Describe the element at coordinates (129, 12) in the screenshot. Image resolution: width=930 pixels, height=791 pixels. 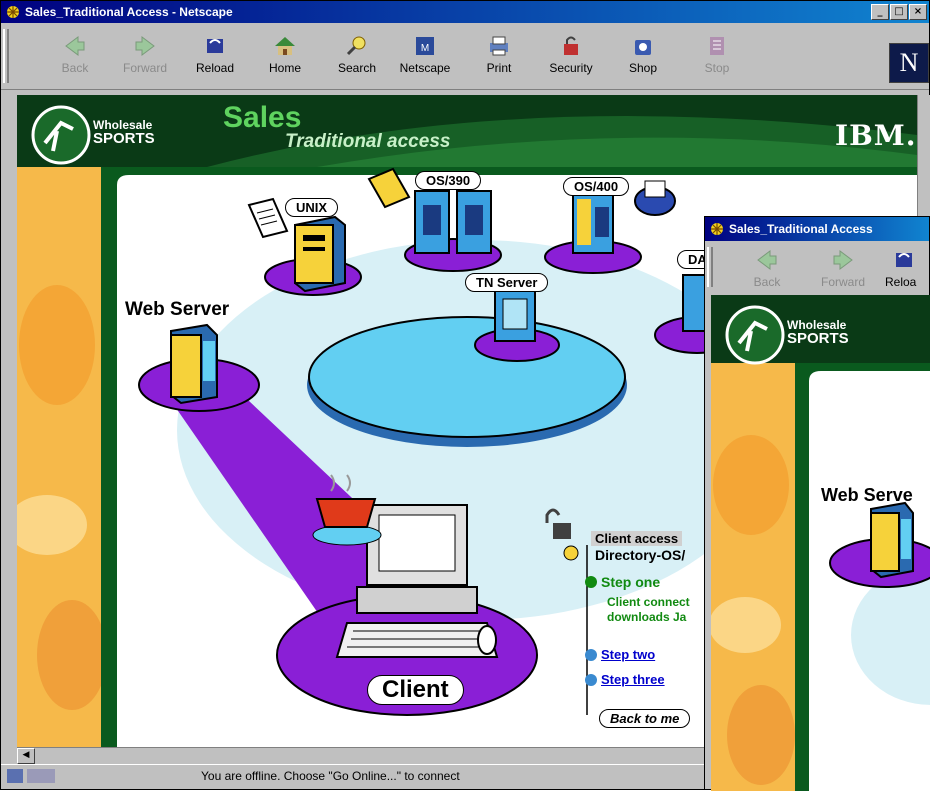
I see `main-window-title: Sales_Traditional Access - Netscape` at that location.